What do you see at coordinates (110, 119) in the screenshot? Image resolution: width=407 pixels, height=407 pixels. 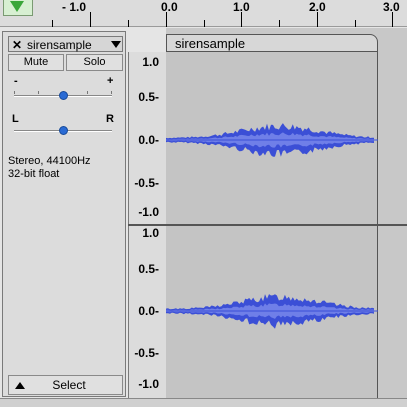 I see `pan-right-label: R` at bounding box center [110, 119].